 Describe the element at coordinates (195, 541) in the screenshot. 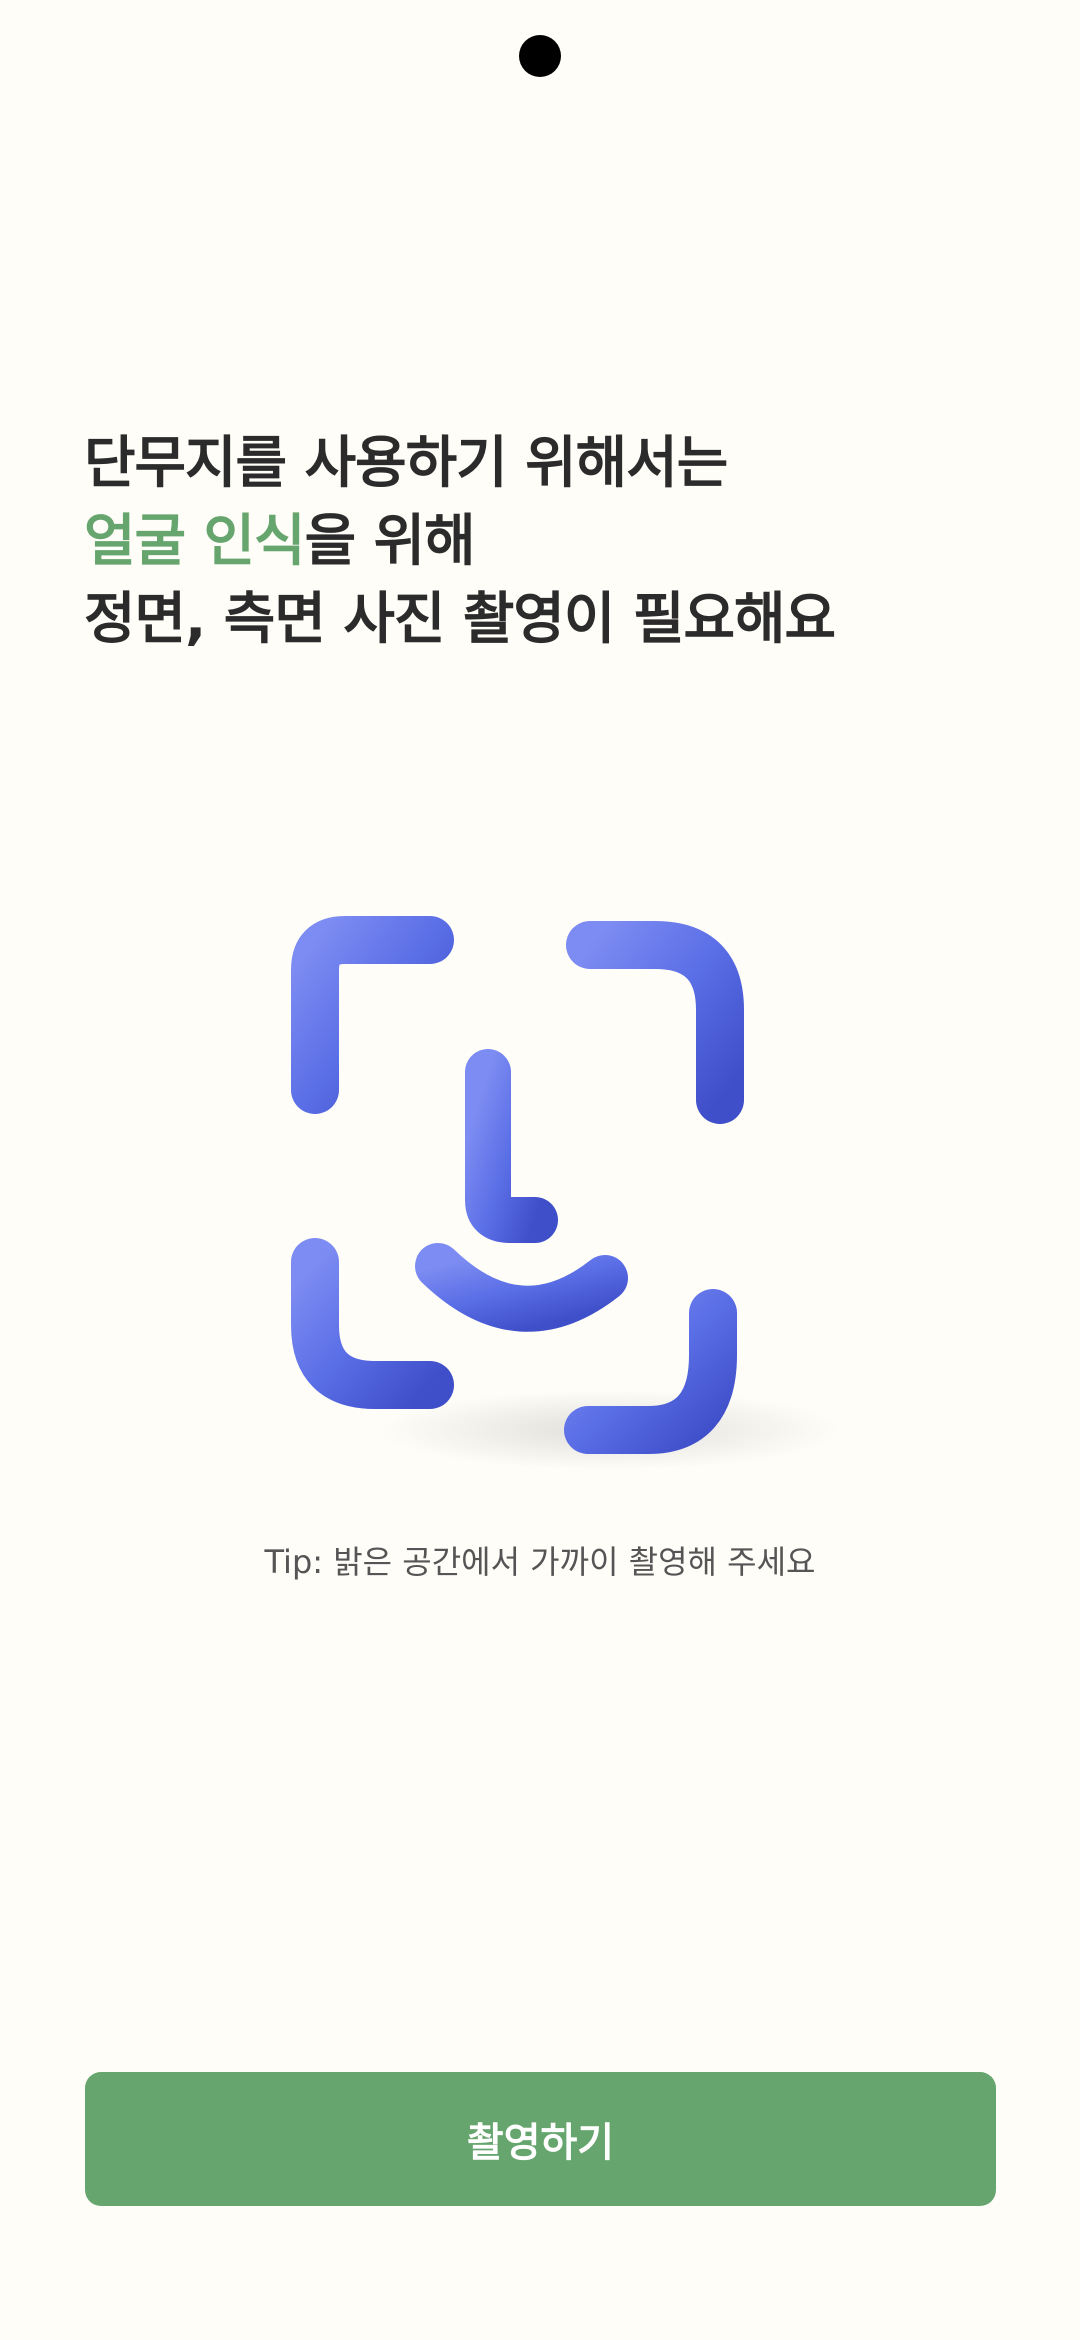

I see `headline-highlight: 얼굴 인식` at that location.